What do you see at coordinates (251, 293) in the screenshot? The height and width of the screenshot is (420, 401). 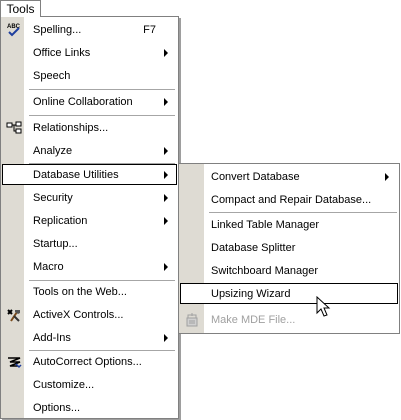 I see `submenu-item-label: Upsizing Wizard` at bounding box center [251, 293].